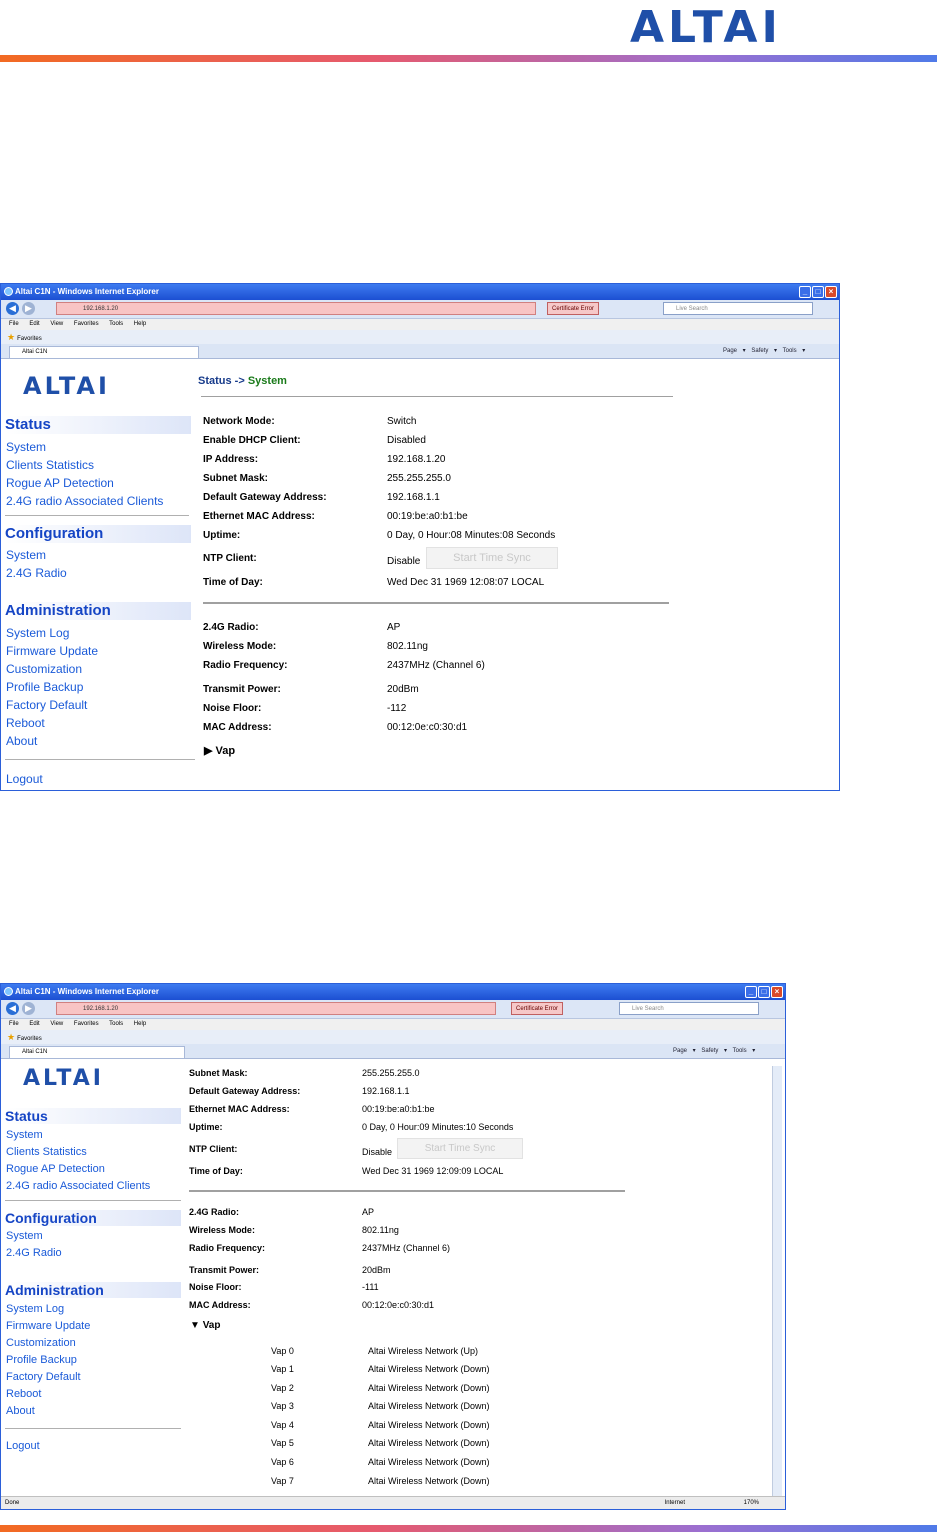  Describe the element at coordinates (215, 381) in the screenshot. I see `breadcrumb-status: Status` at that location.